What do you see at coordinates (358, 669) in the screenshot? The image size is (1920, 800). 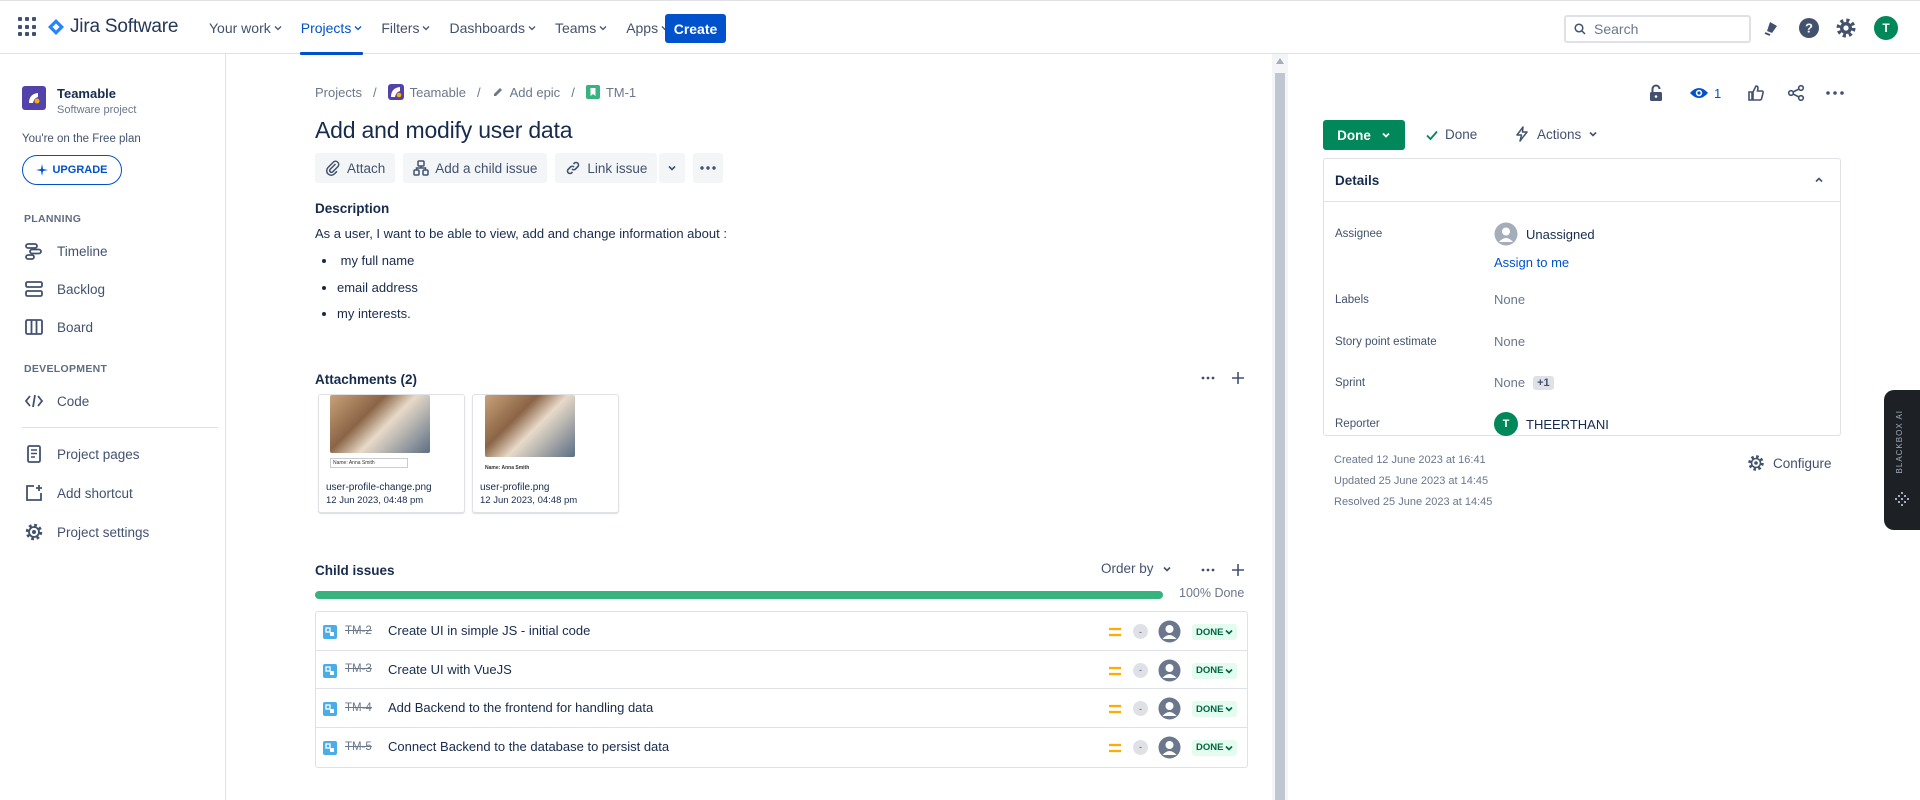 I see `issue-key: TM-3` at bounding box center [358, 669].